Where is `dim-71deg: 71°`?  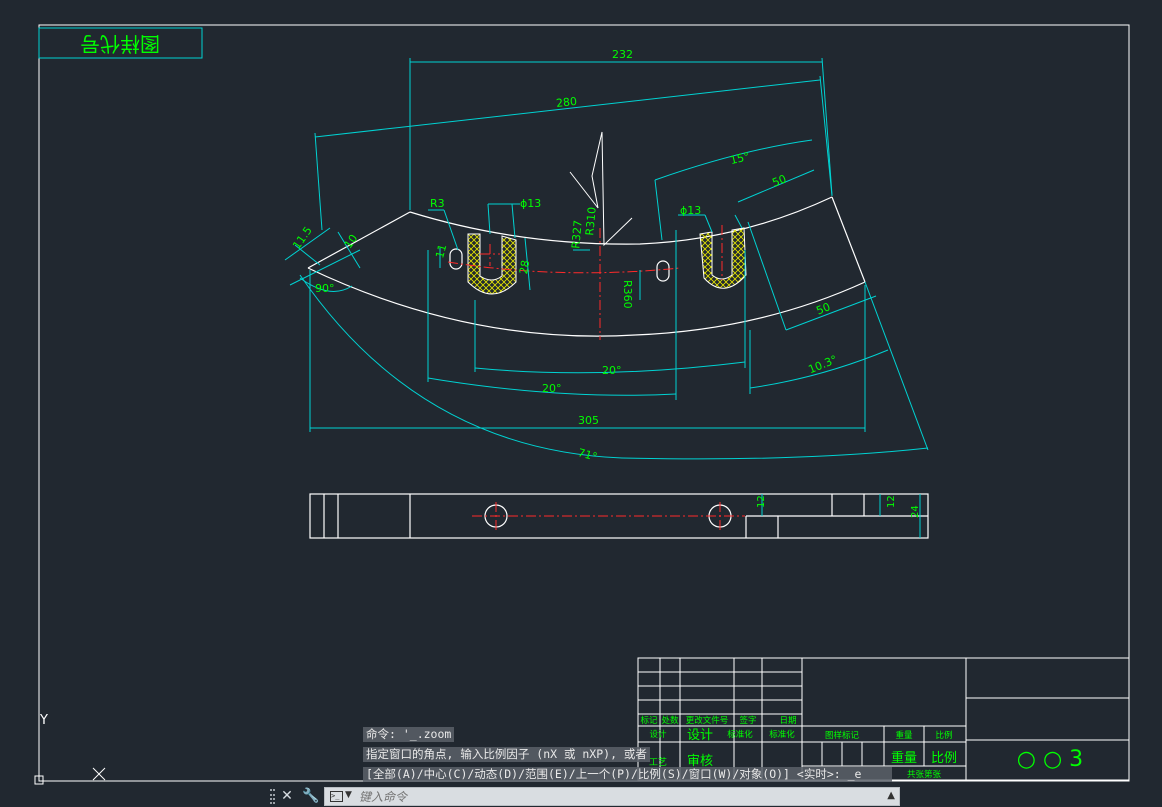 dim-71deg: 71° is located at coordinates (587, 455).